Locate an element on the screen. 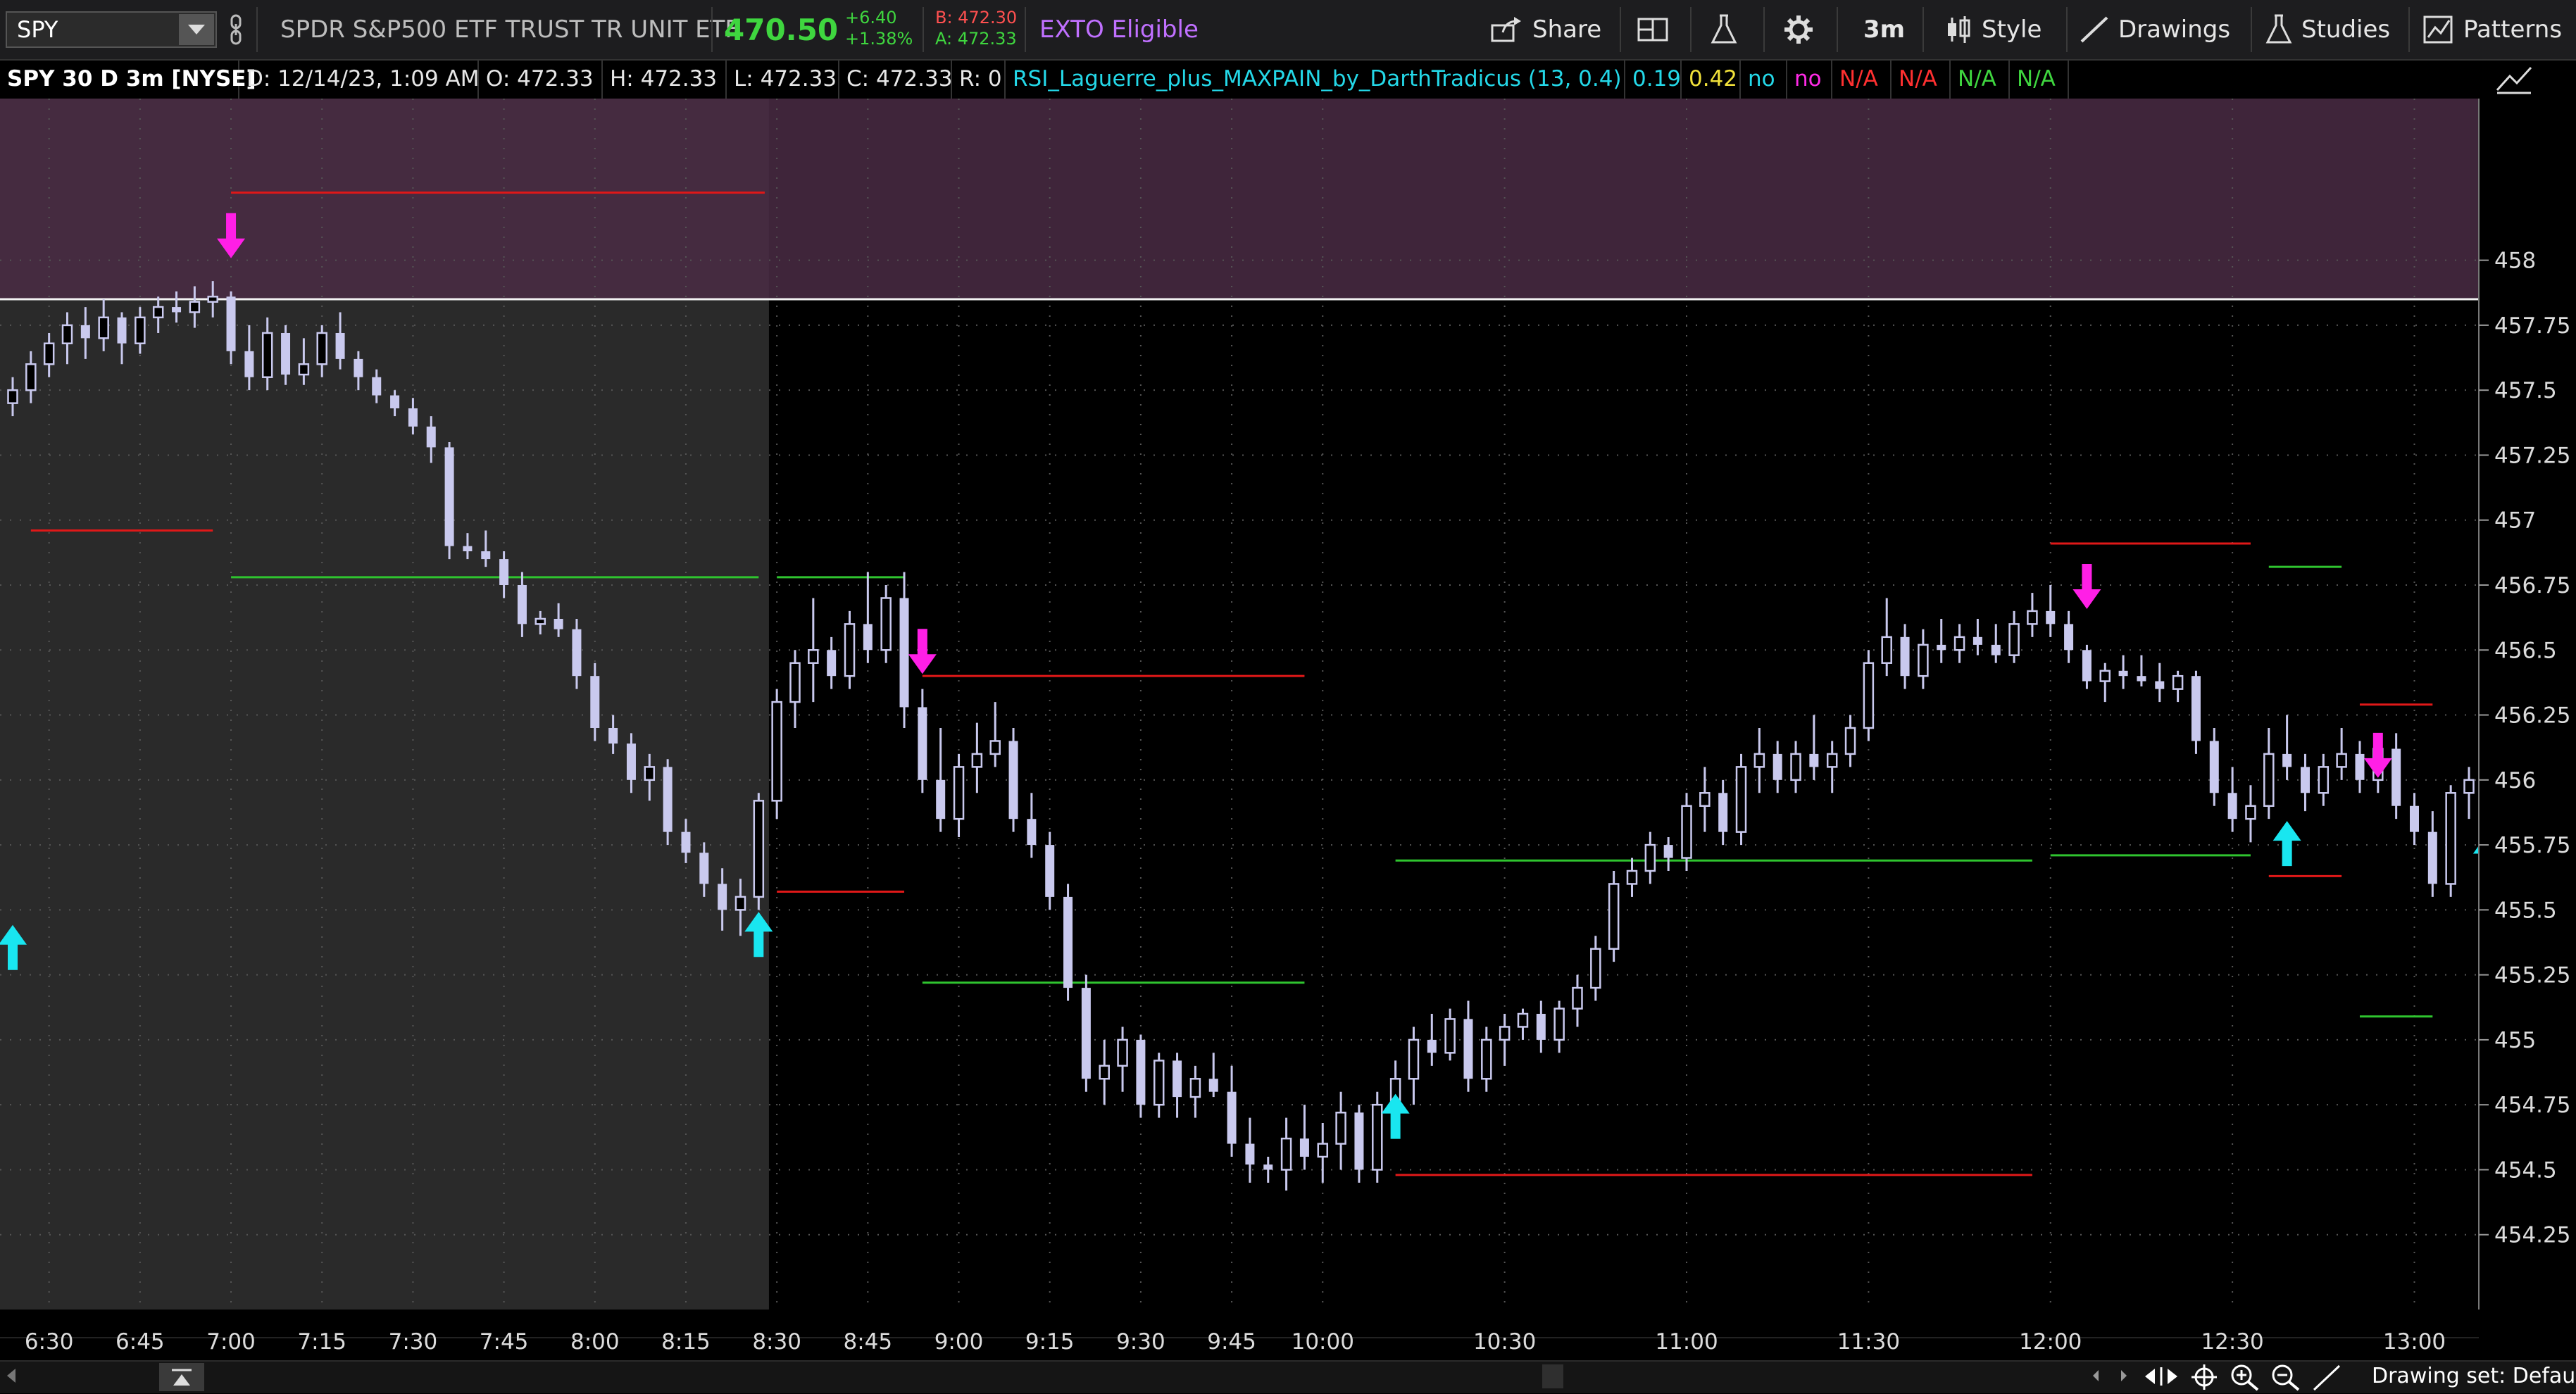  price-axis-label: 456.75 is located at coordinates (2532, 585).